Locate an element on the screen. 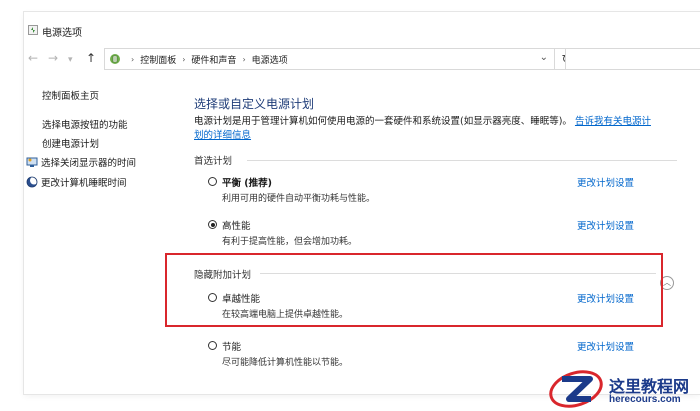 The height and width of the screenshot is (411, 700). change-plan-settings-link-balanced: 更改计划设置 is located at coordinates (605, 182).